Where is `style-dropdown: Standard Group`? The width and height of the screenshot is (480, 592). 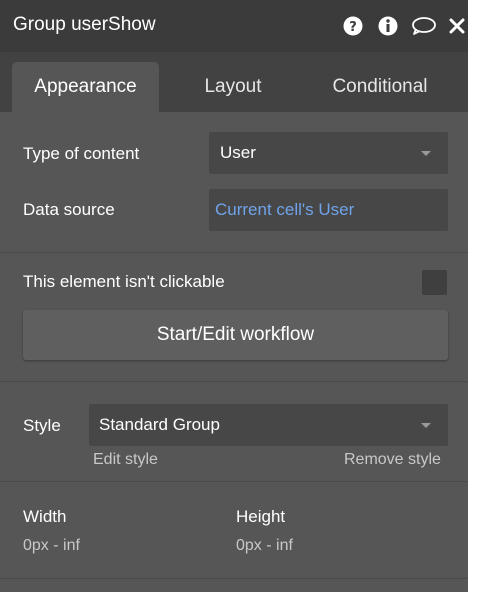
style-dropdown: Standard Group is located at coordinates (268, 425).